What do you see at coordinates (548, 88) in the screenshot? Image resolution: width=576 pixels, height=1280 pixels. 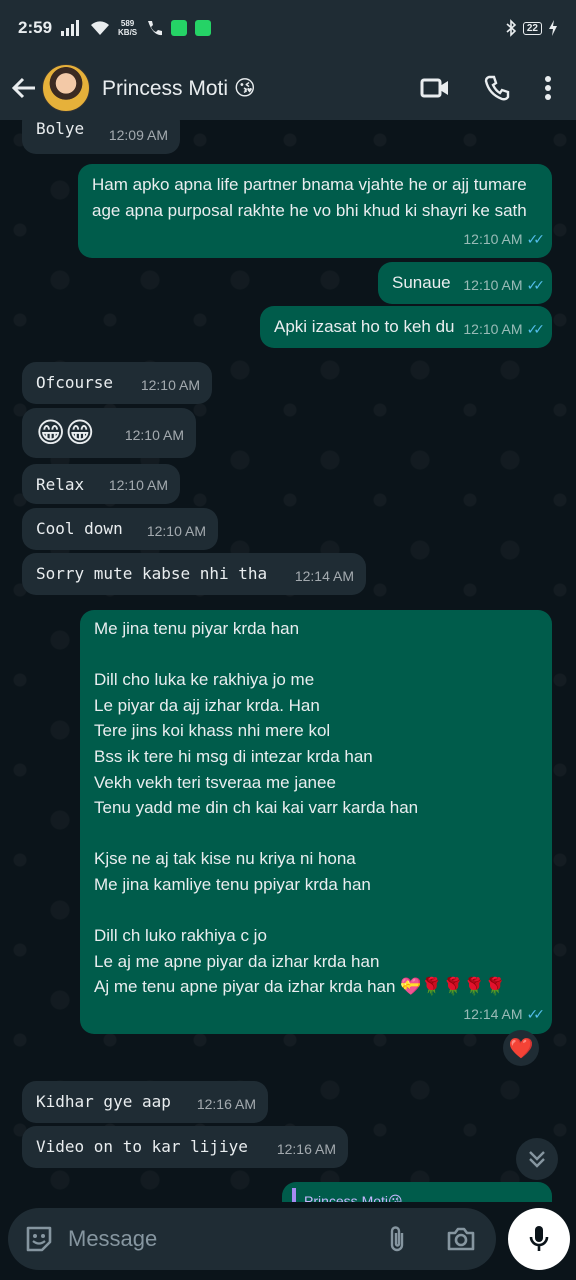 I see `more-options-icon` at bounding box center [548, 88].